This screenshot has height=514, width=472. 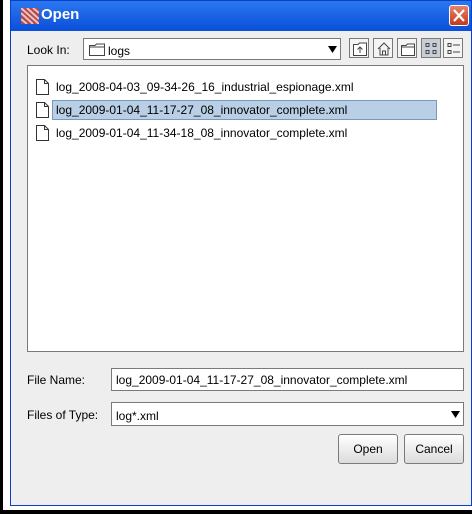 What do you see at coordinates (63, 415) in the screenshot?
I see `files-of-type-label: Files of Type:` at bounding box center [63, 415].